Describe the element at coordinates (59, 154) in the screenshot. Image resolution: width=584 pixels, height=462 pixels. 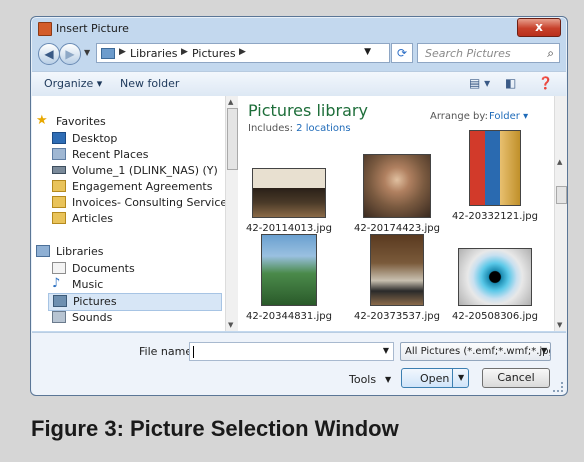
I see `recent-places-icon` at that location.